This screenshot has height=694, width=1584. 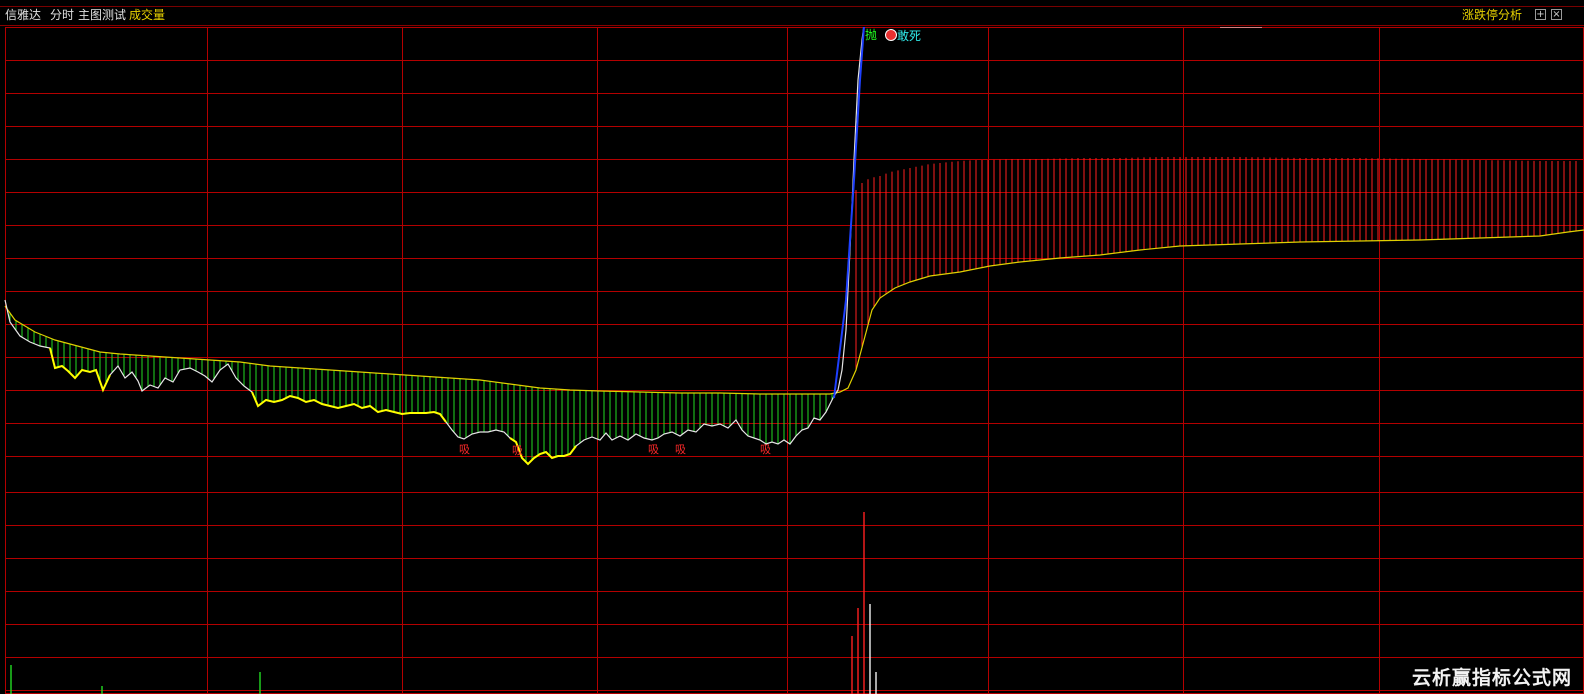 What do you see at coordinates (62, 15) in the screenshot?
I see `tab-intraday: 分时` at bounding box center [62, 15].